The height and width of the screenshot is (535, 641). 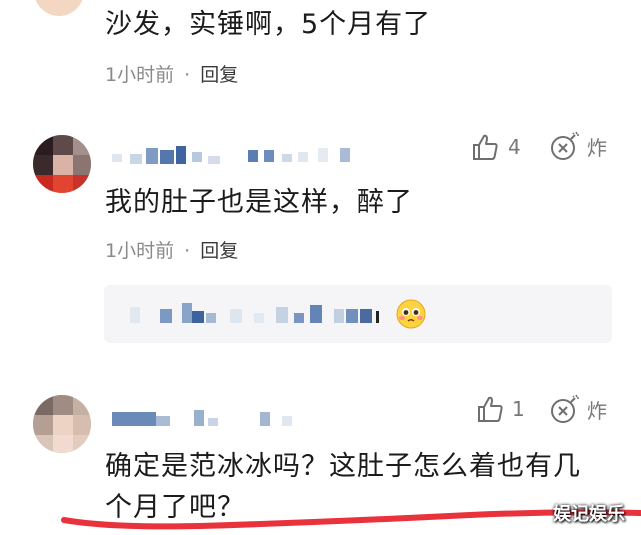 I want to click on comment-3-like-count: 1, so click(x=518, y=409).